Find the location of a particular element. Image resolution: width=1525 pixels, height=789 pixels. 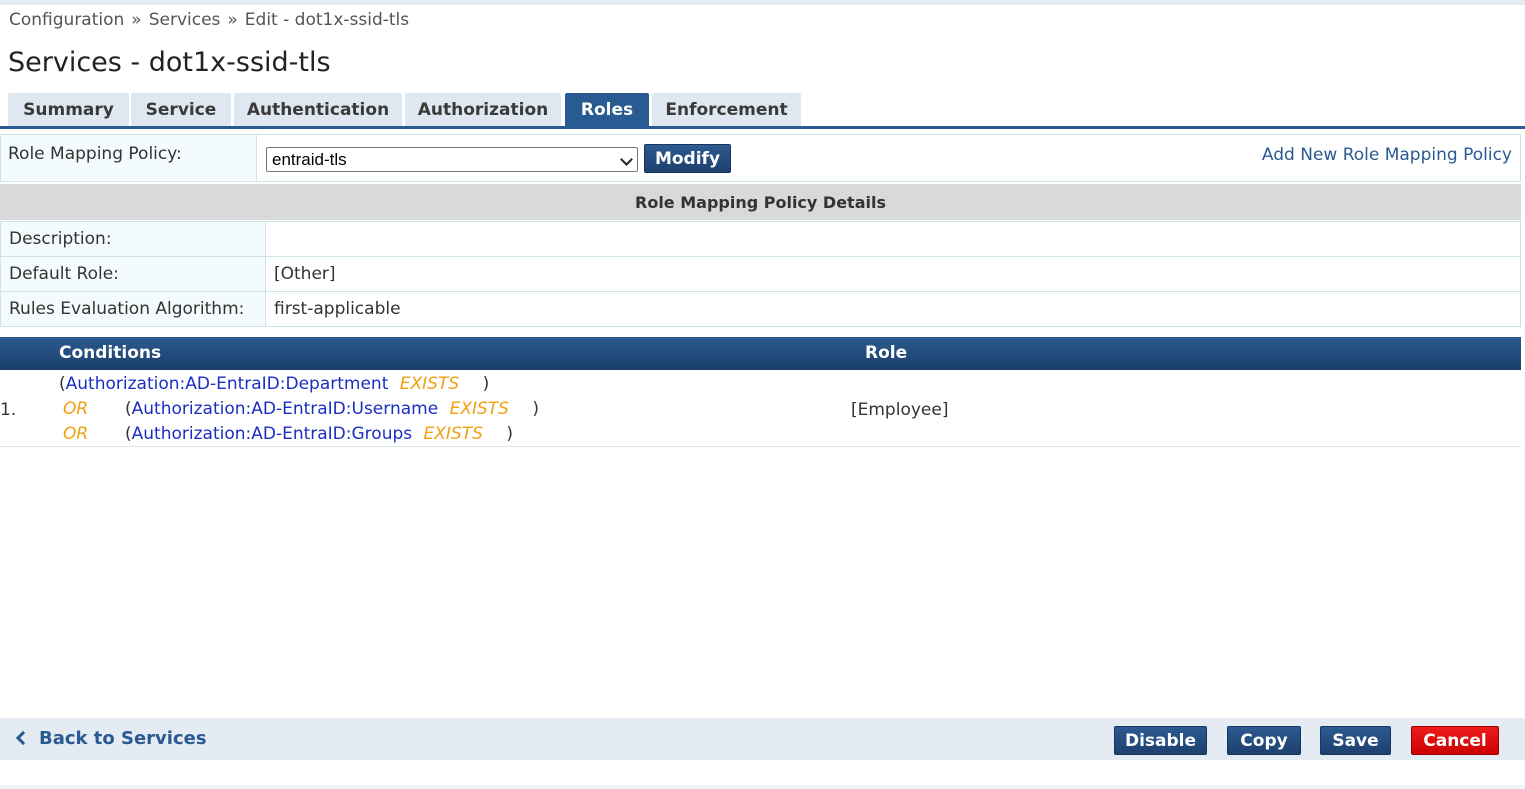

cancel-button: Cancel is located at coordinates (1455, 740).